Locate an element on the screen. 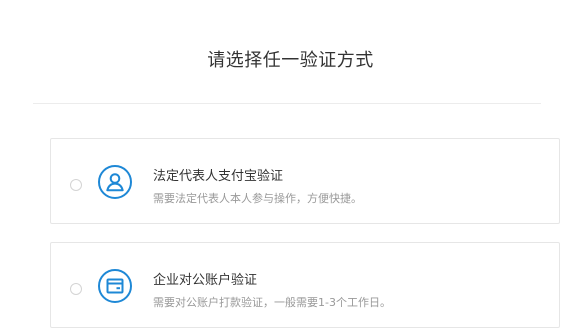  page-title: 请选择任一验证方式 is located at coordinates (290, 60).